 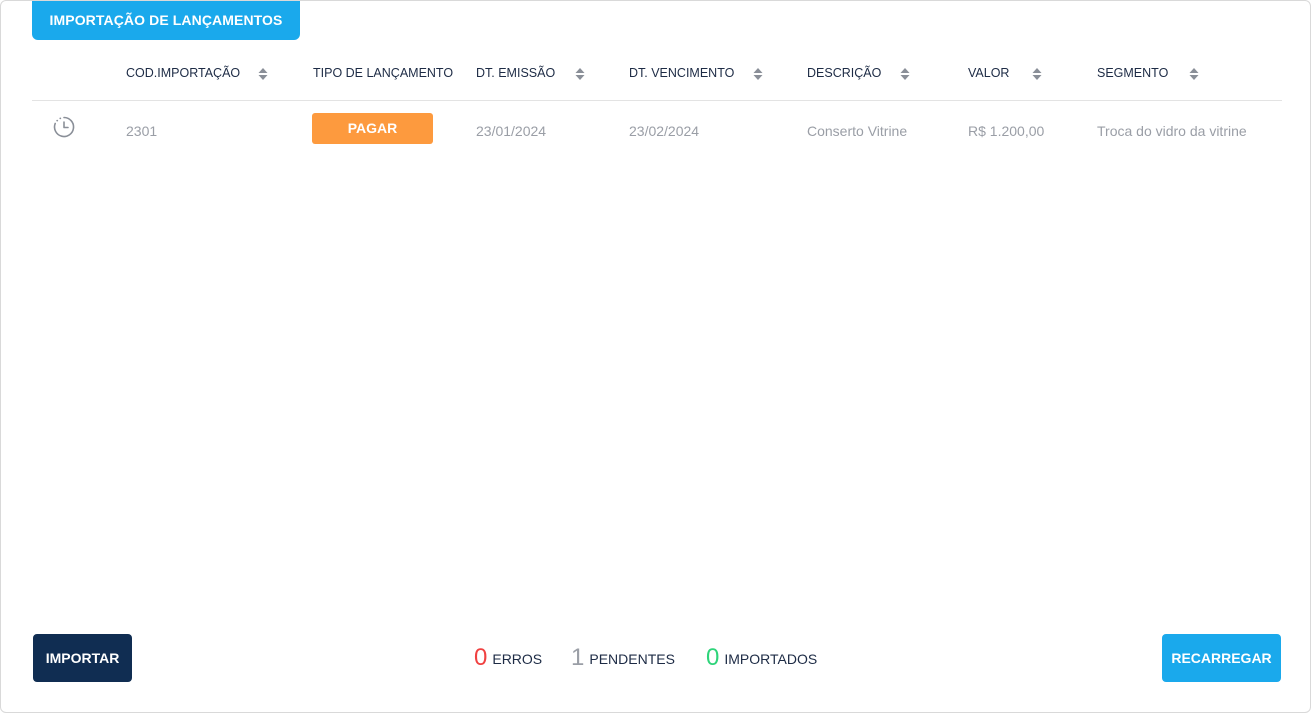 What do you see at coordinates (771, 659) in the screenshot?
I see `imported-label: IMPORTADOS` at bounding box center [771, 659].